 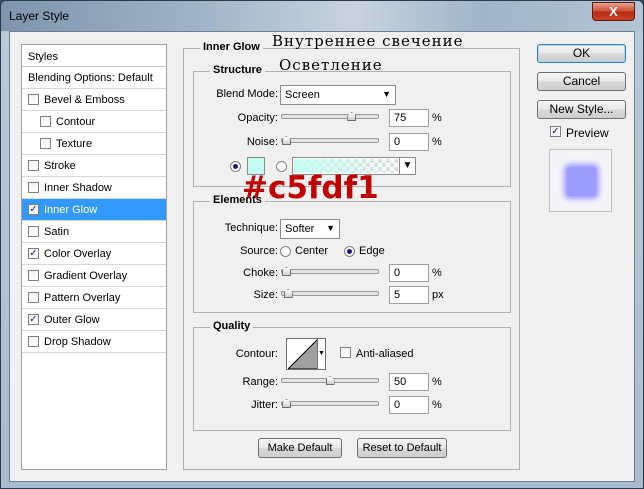 I want to click on opacity-slider-thumb, so click(x=352, y=116).